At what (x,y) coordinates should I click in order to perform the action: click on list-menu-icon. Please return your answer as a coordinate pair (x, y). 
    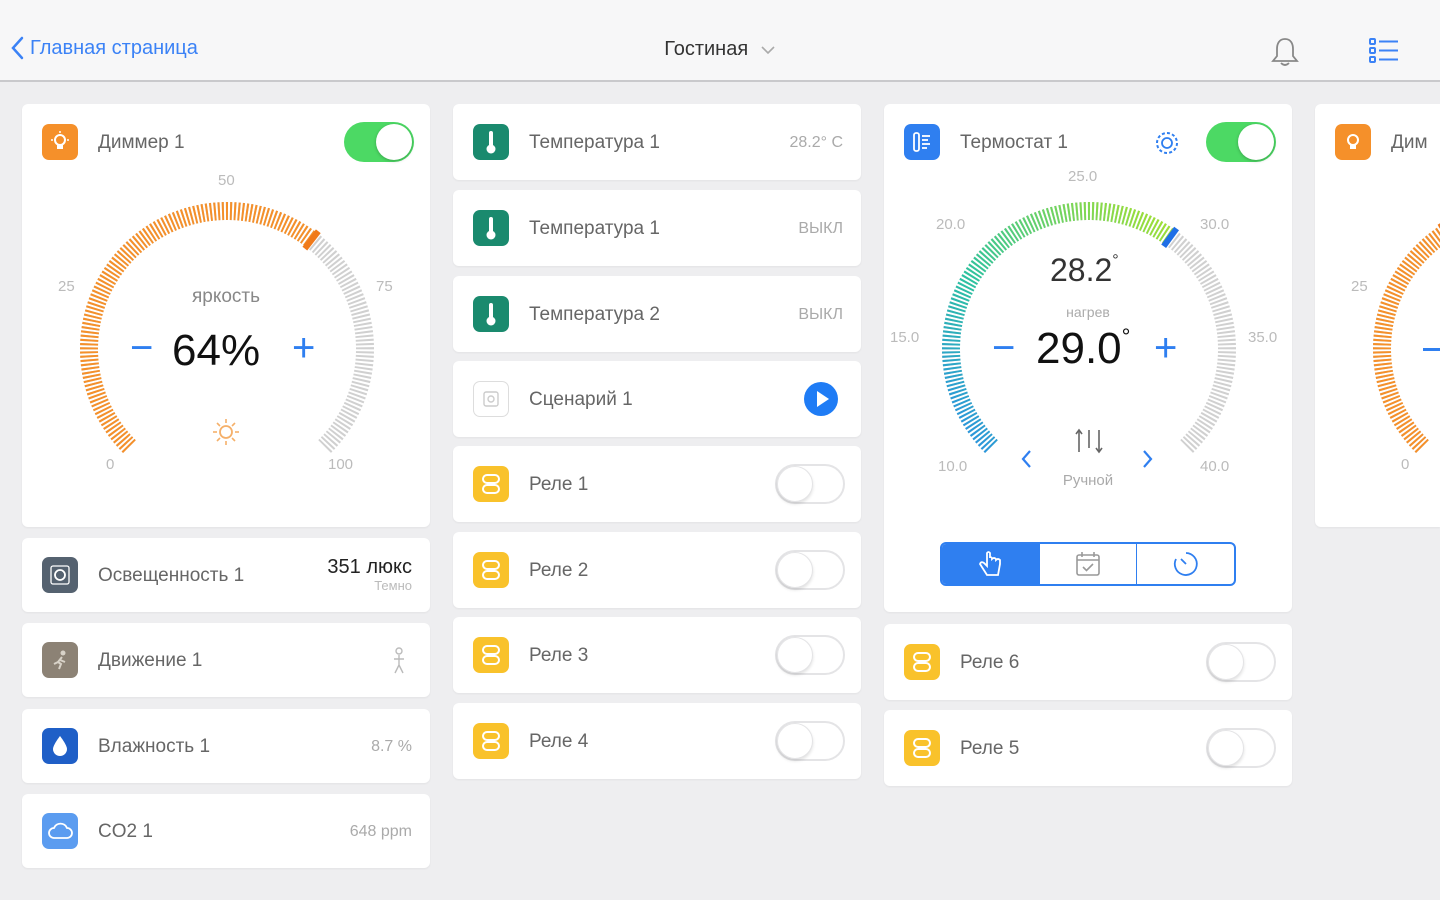
    Looking at the image, I should click on (1384, 51).